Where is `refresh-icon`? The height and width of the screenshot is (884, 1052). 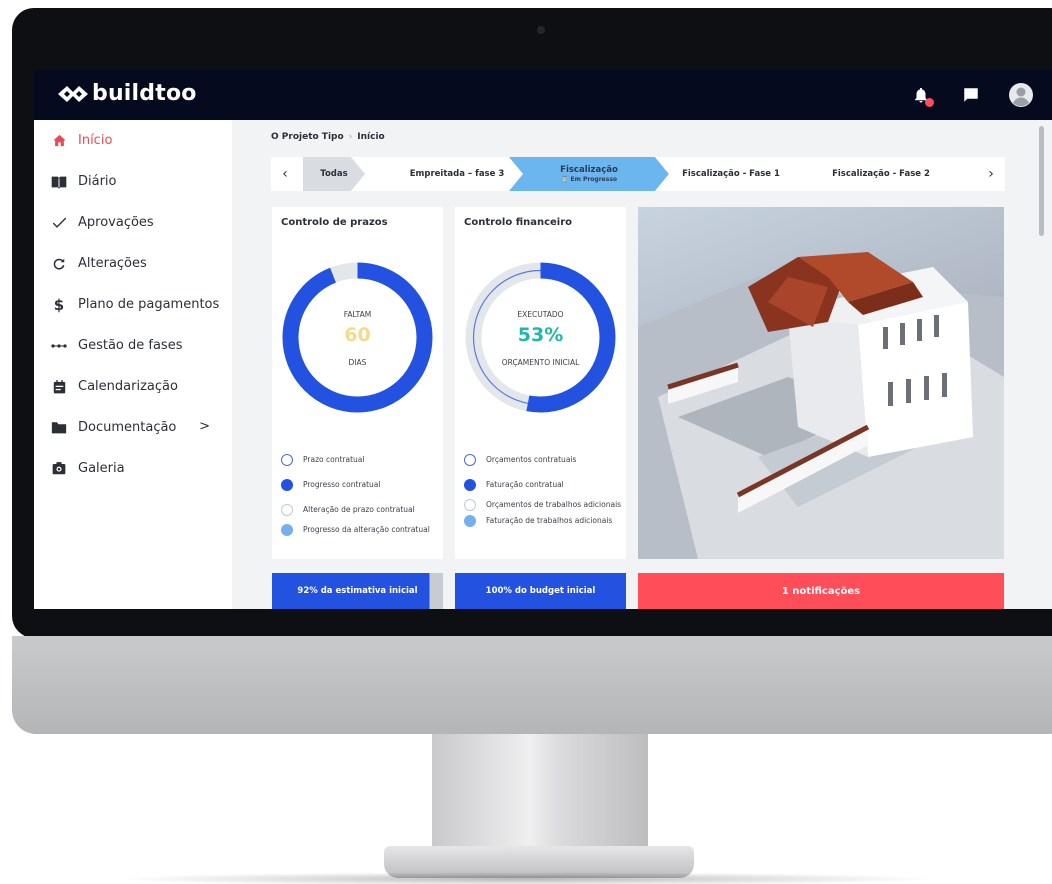
refresh-icon is located at coordinates (59, 264).